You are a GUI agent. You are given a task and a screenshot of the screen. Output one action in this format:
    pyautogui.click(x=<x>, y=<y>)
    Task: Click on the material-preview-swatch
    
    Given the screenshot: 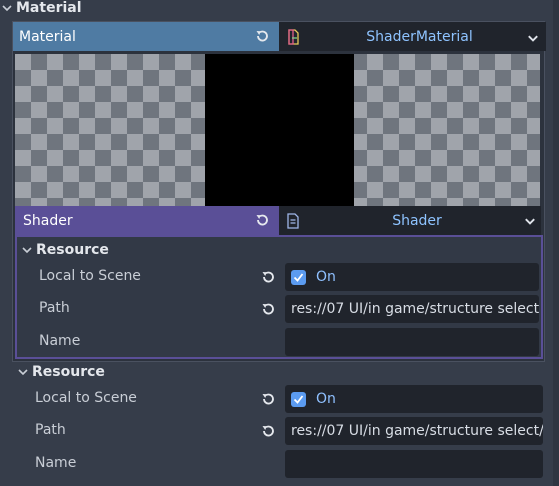 What is the action you would take?
    pyautogui.click(x=279, y=130)
    